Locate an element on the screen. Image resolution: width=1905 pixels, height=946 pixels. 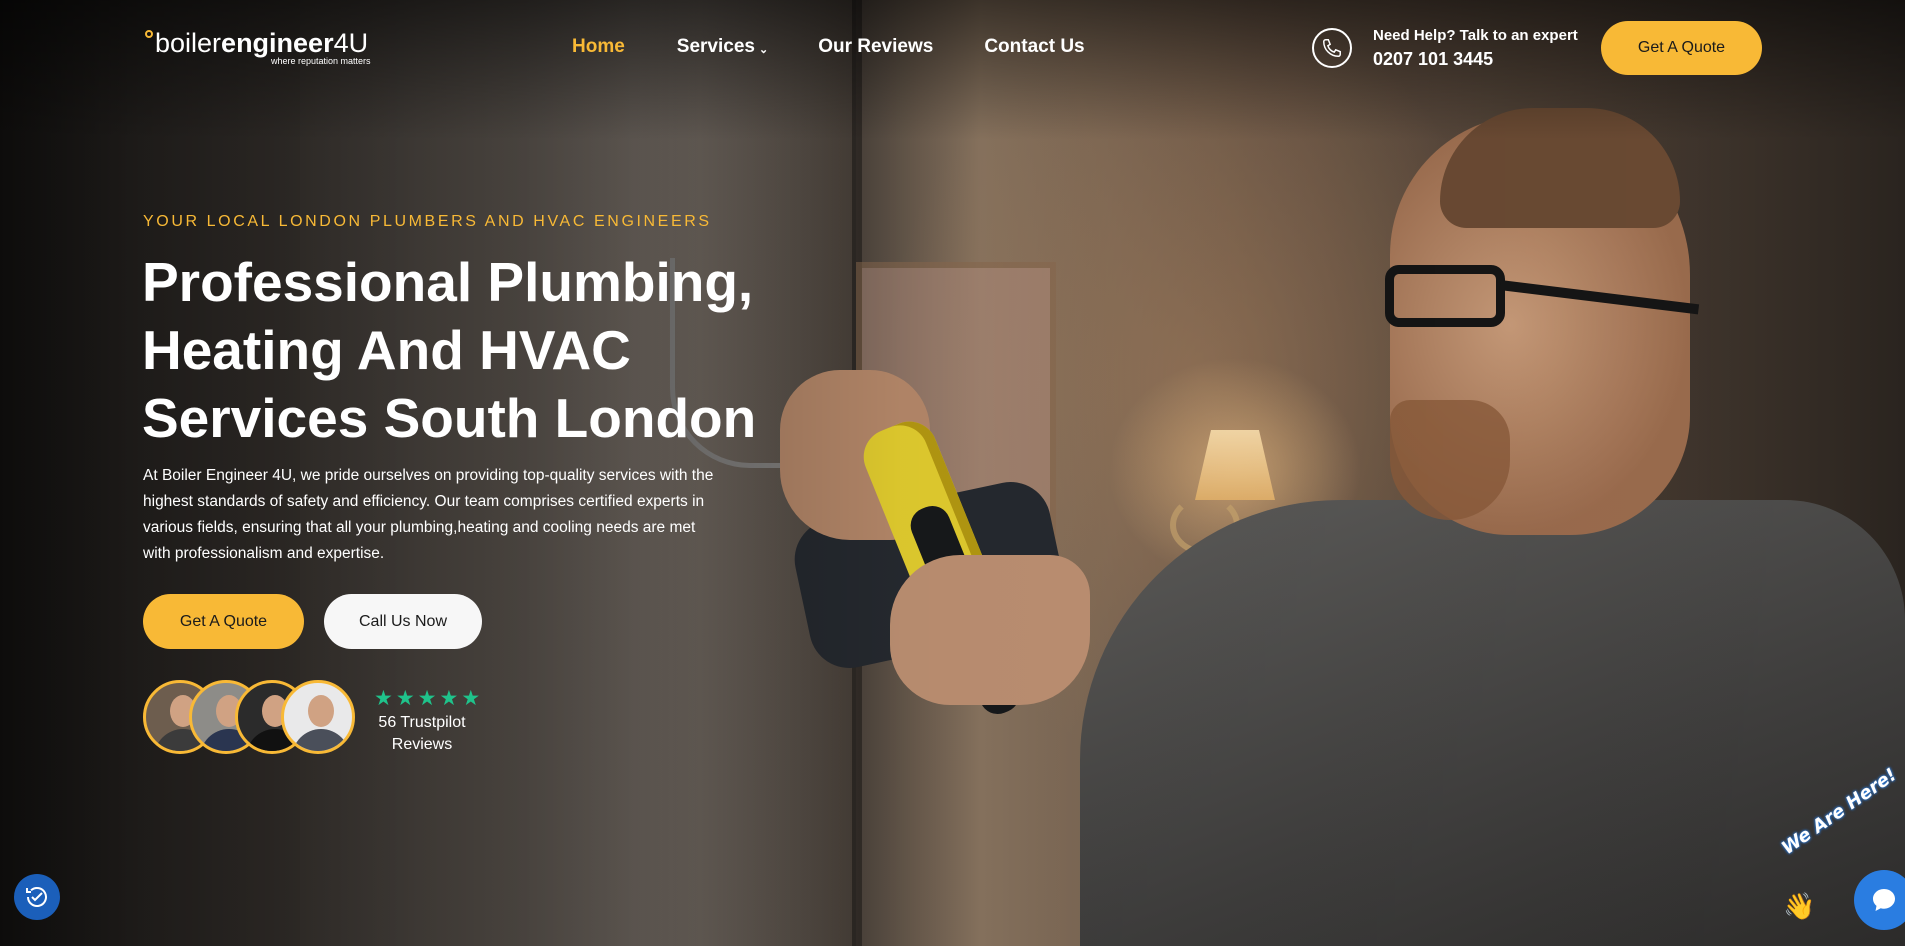
nav-home: Home is located at coordinates (598, 47).